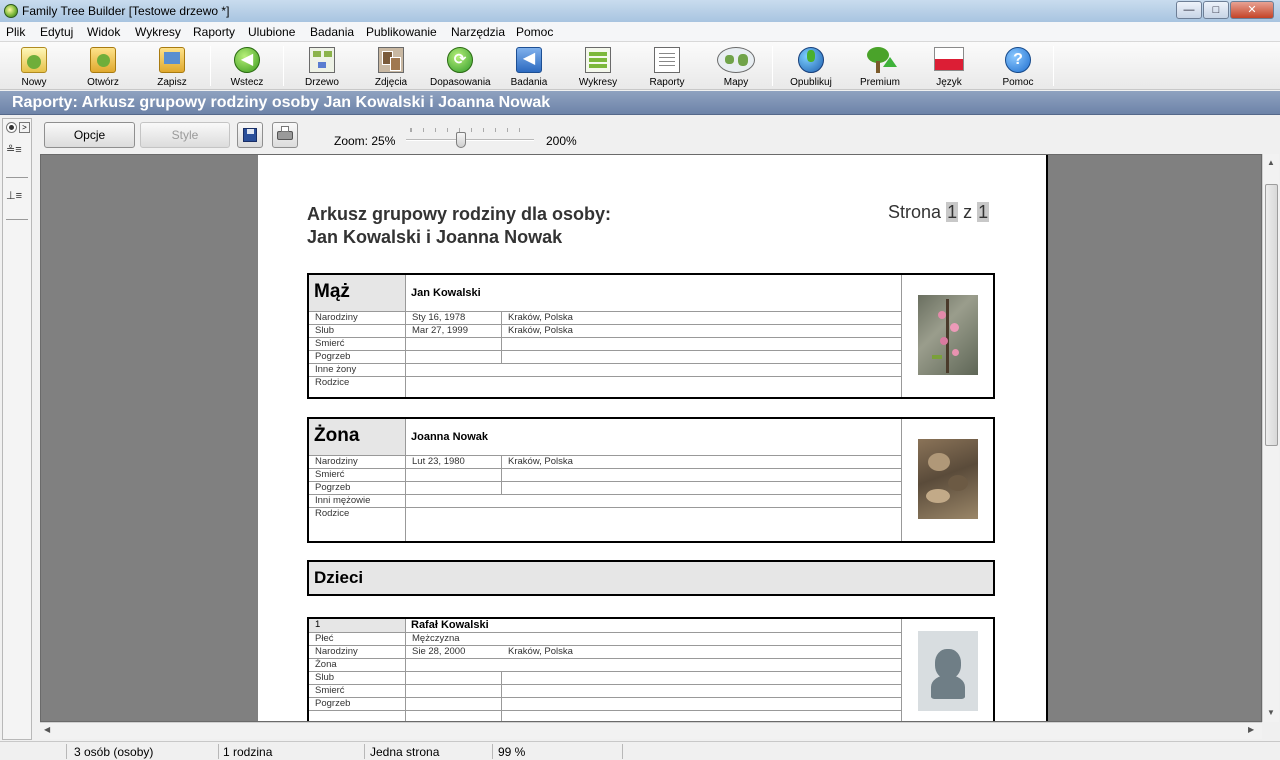 This screenshot has height=760, width=1280. What do you see at coordinates (470, 140) in the screenshot?
I see `zoom-slider-track` at bounding box center [470, 140].